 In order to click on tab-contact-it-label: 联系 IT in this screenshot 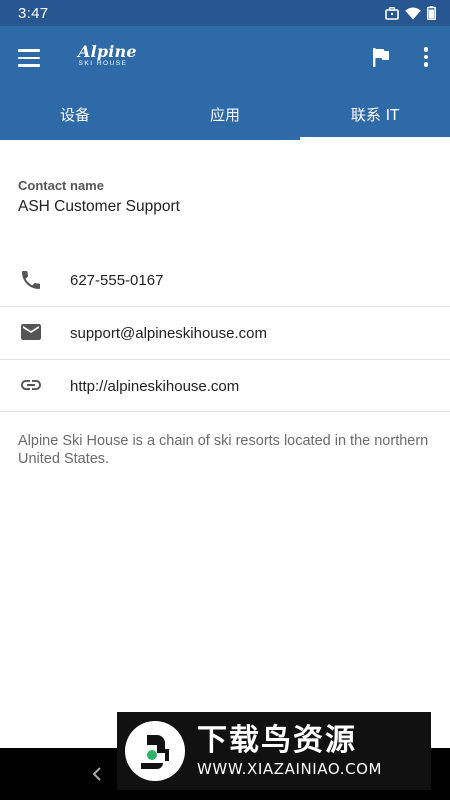, I will do `click(375, 114)`.